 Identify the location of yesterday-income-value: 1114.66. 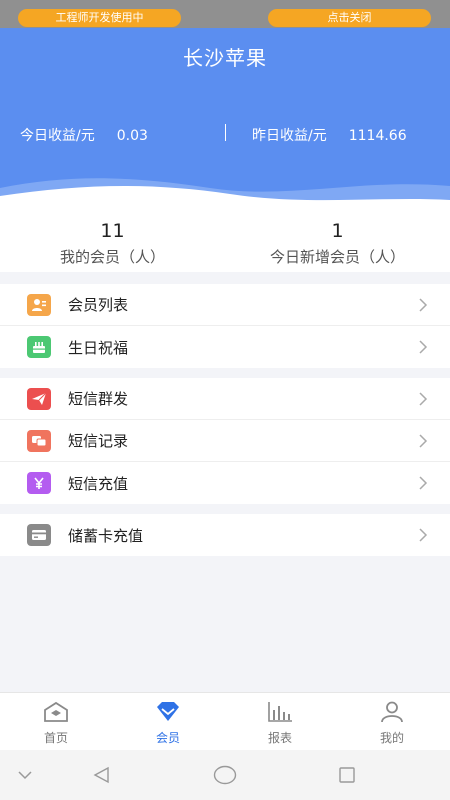
(377, 136).